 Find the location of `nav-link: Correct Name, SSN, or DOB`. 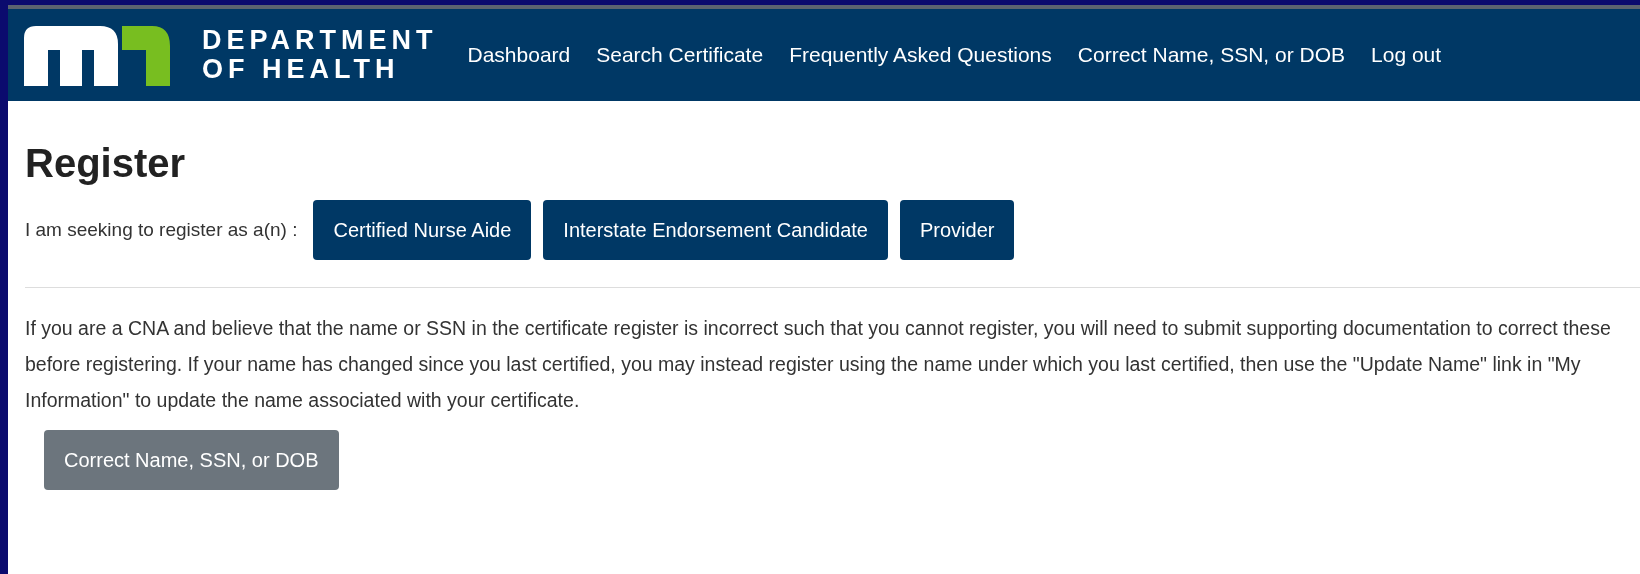

nav-link: Correct Name, SSN, or DOB is located at coordinates (1211, 55).